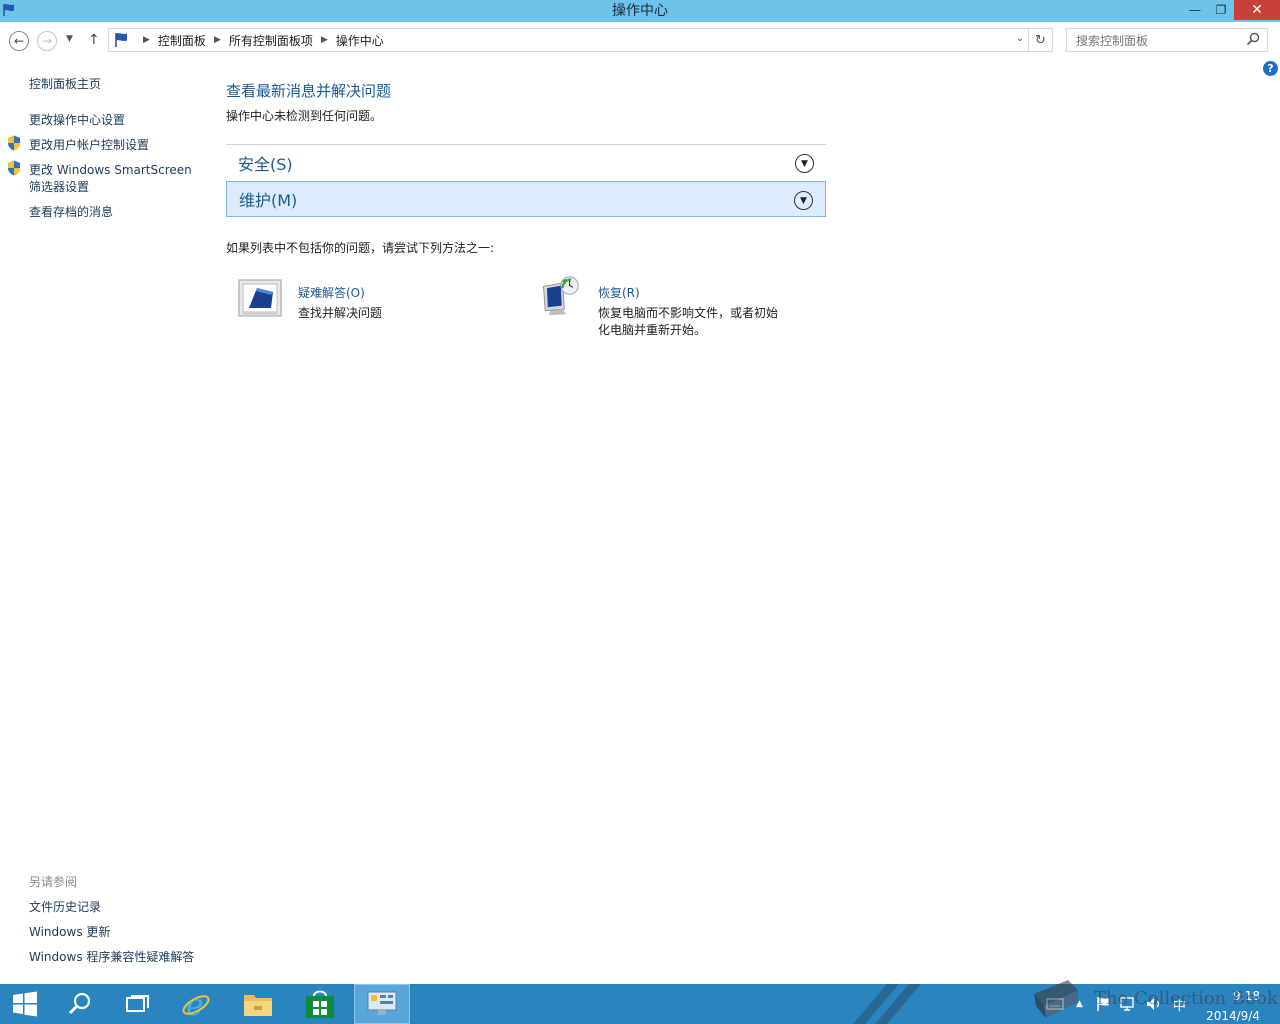 Image resolution: width=1280 pixels, height=1024 pixels. Describe the element at coordinates (360, 248) in the screenshot. I see `alternatives-hint: 如果列表中不包括你的问题，请尝试下列方法之一:` at that location.